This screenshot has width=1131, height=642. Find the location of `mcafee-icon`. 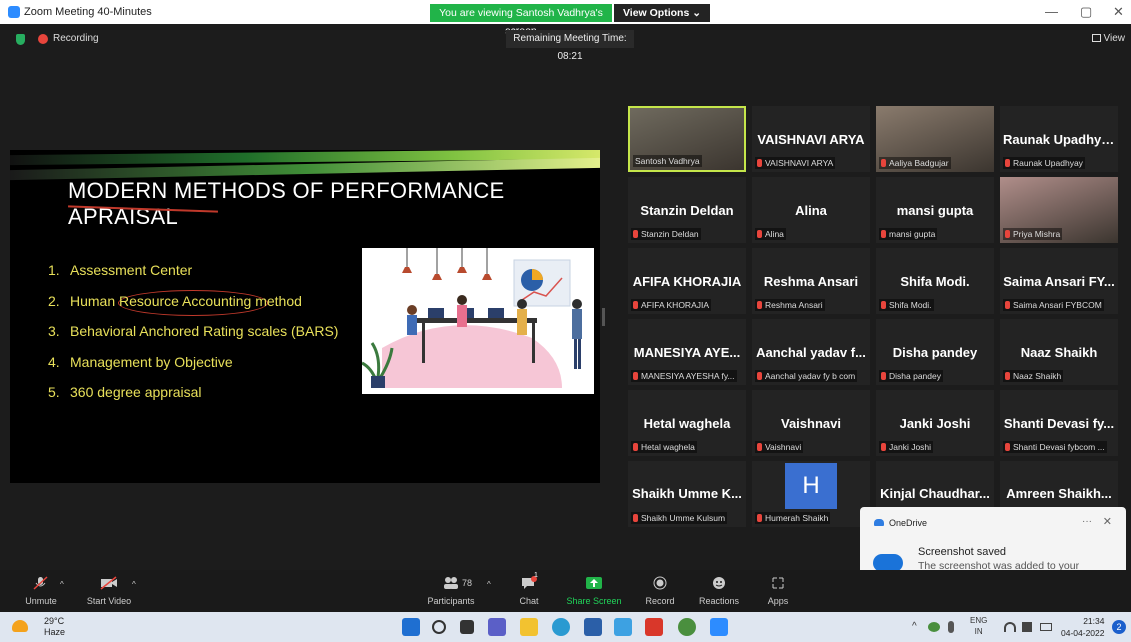

mcafee-icon is located at coordinates (654, 627).